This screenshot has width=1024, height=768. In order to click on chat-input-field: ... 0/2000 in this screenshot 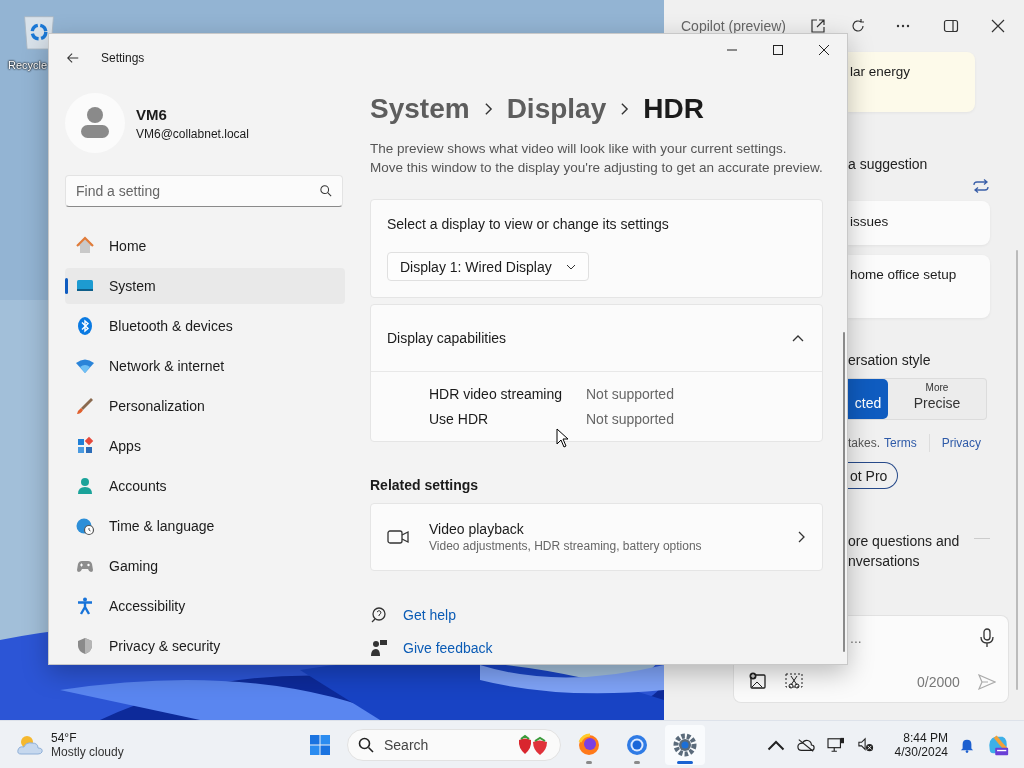, I will do `click(928, 659)`.